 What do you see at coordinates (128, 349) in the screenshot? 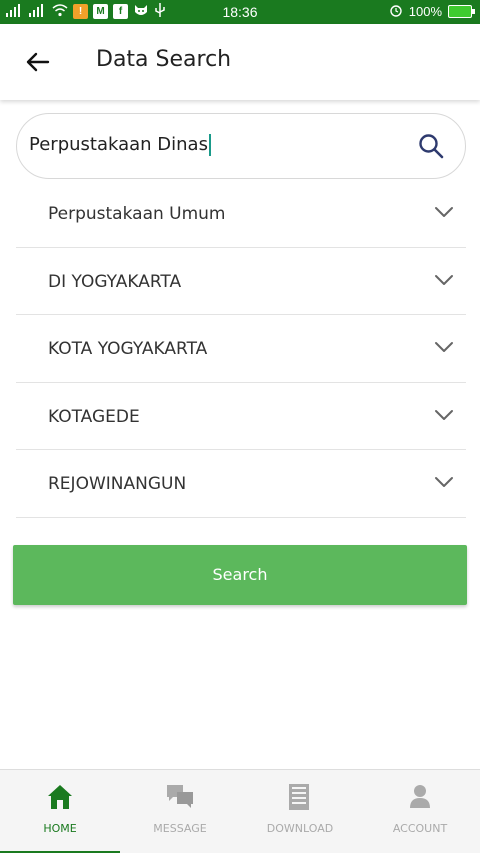
I see `dropdown-label: KOTA YOGYAKARTA` at bounding box center [128, 349].